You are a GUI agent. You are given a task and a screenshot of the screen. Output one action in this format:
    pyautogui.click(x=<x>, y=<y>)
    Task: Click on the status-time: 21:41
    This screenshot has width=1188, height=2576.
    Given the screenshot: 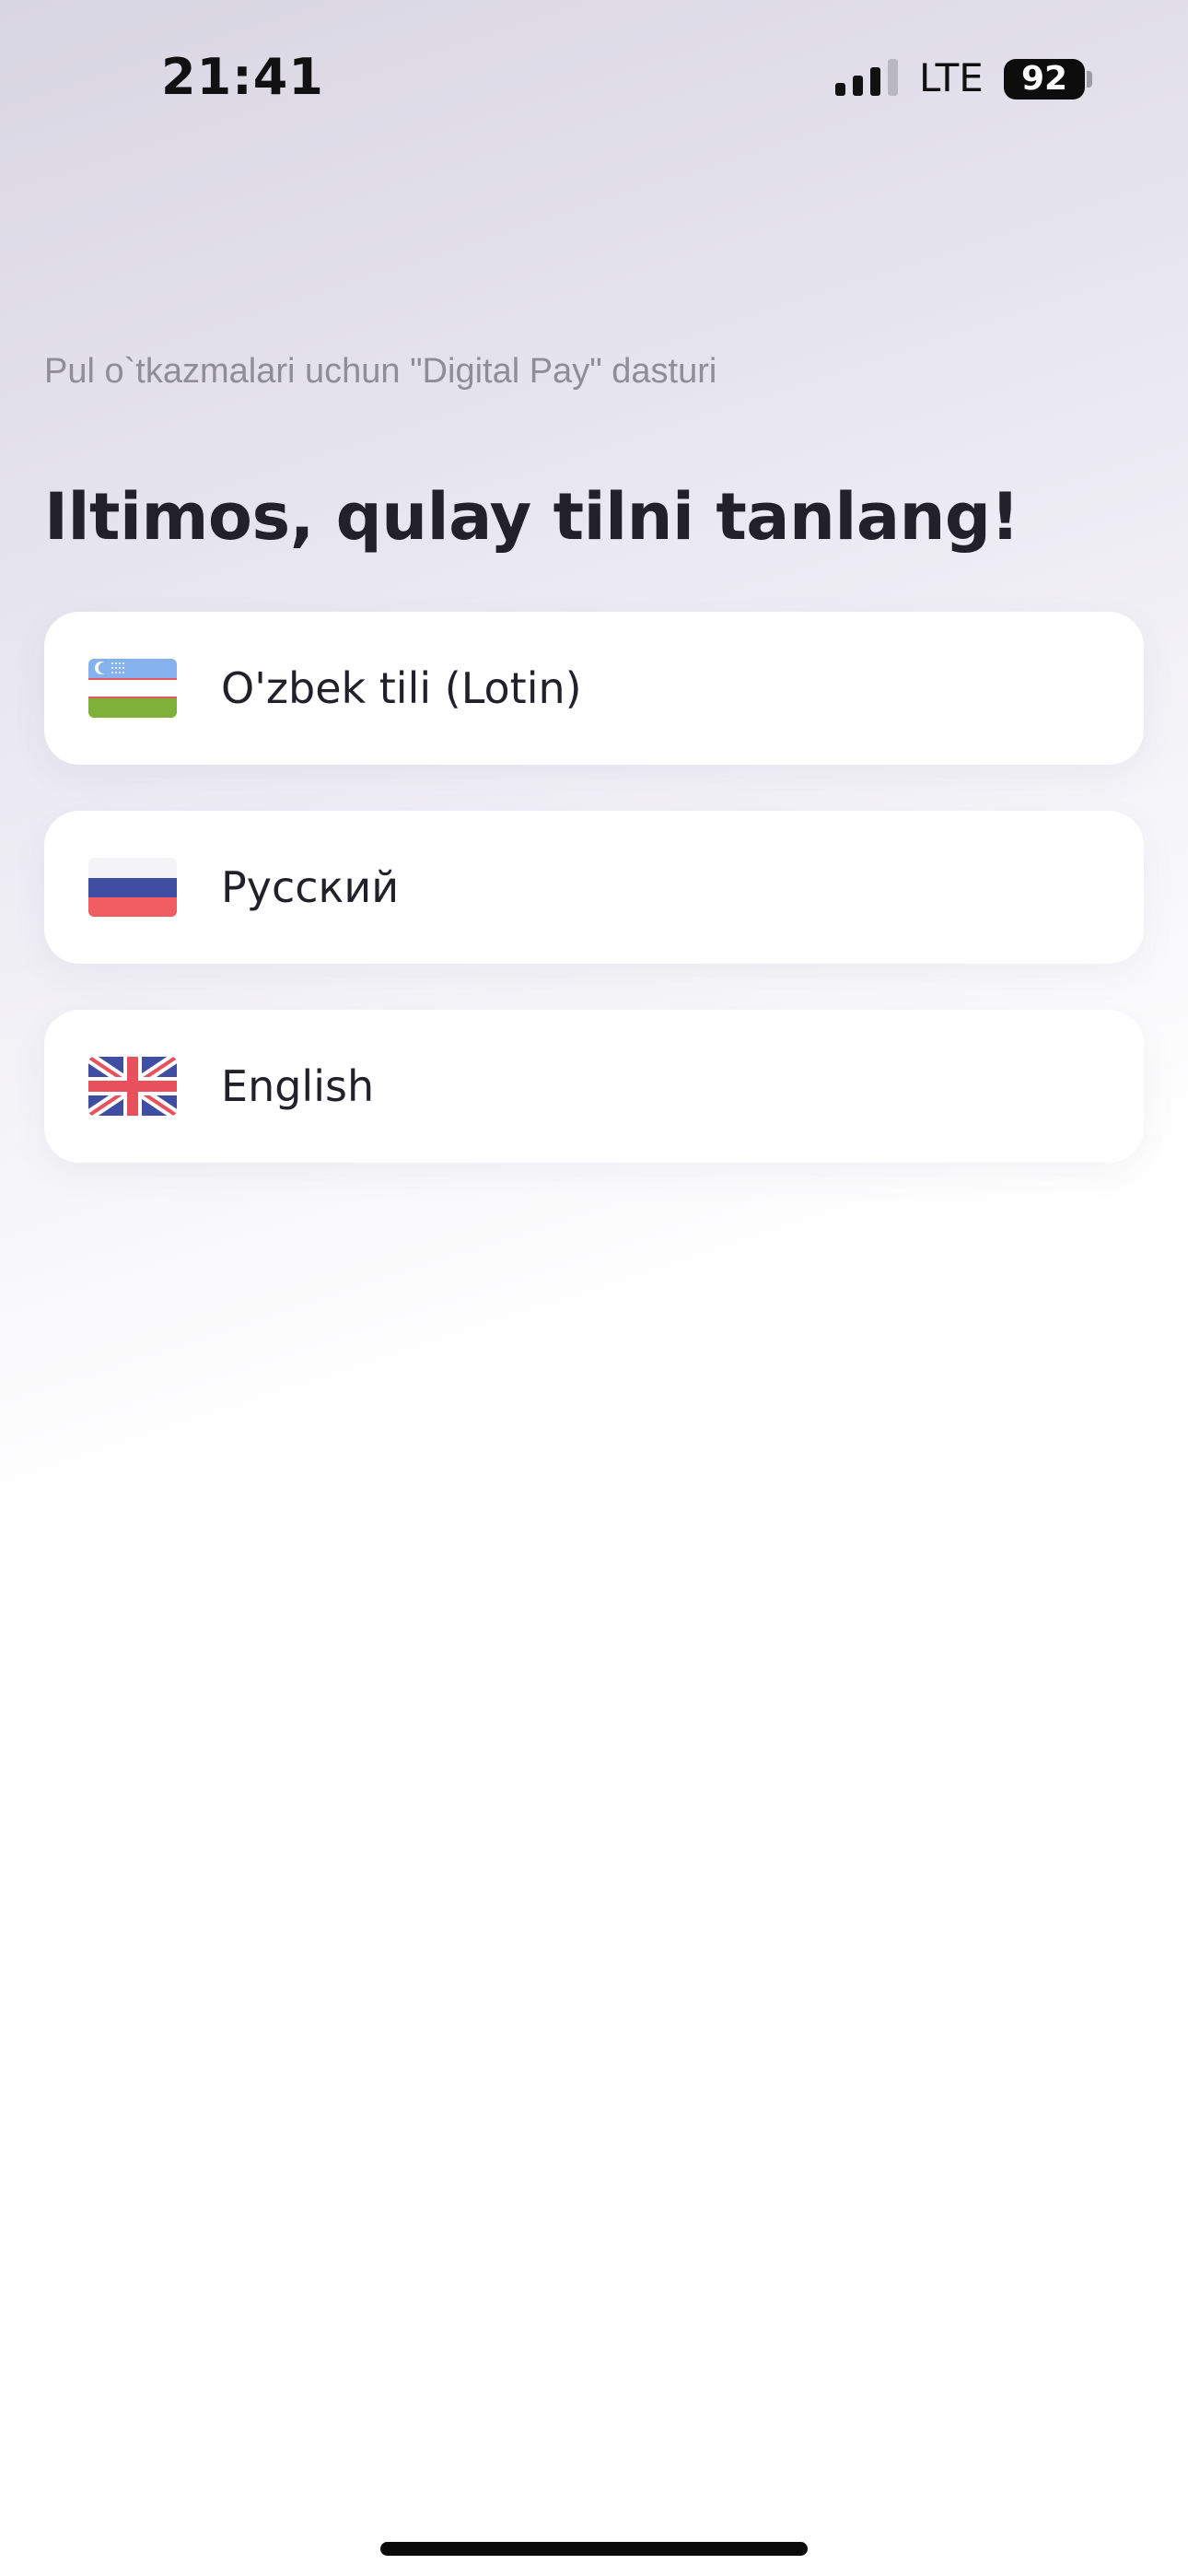 What is the action you would take?
    pyautogui.click(x=242, y=77)
    